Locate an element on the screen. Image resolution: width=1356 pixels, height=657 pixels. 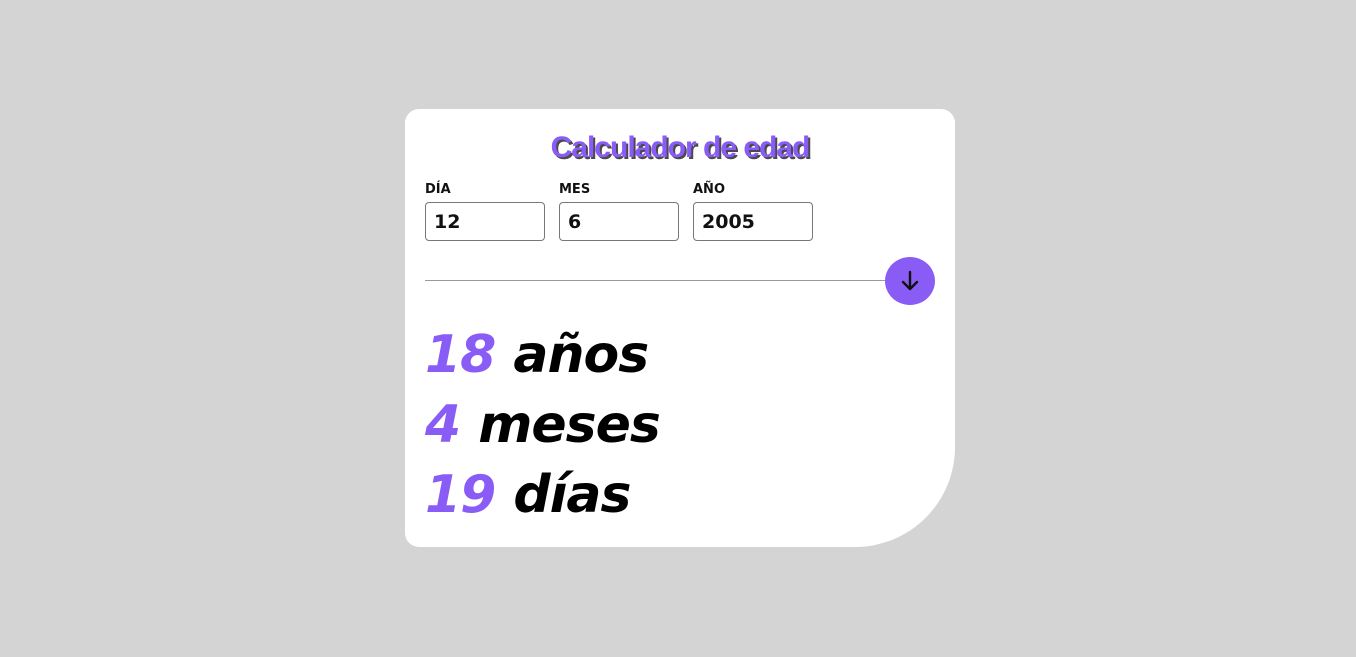
year-input is located at coordinates (753, 221).